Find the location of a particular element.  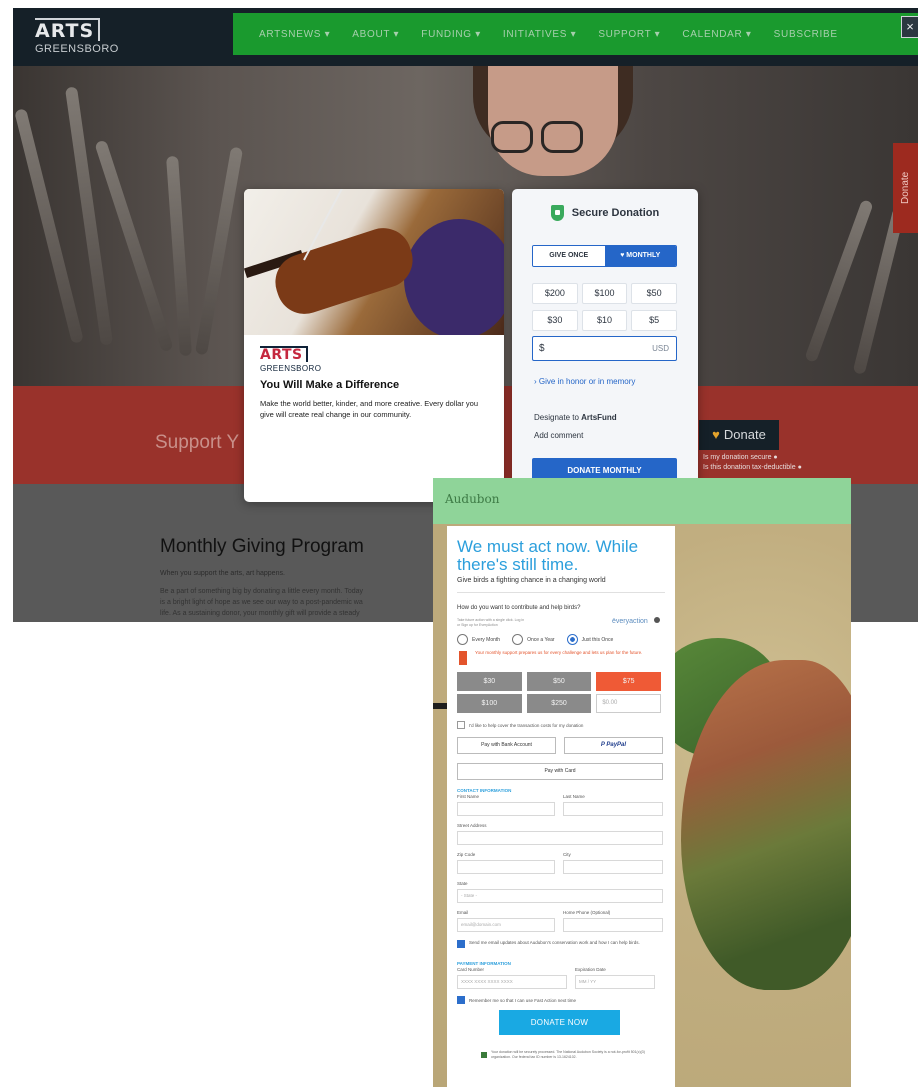

city-field is located at coordinates (613, 867).